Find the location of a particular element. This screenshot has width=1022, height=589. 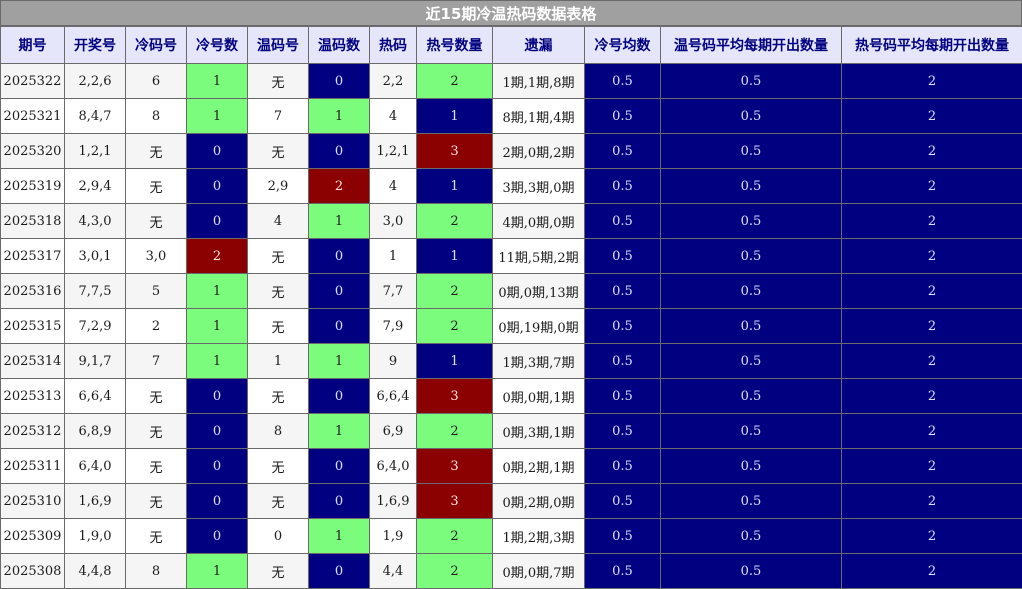

table-row: 2025322 2,2,6 6 1 无 0 2,2 2 1期,1期,8期 0.5 0.5 2 is located at coordinates (511, 81).